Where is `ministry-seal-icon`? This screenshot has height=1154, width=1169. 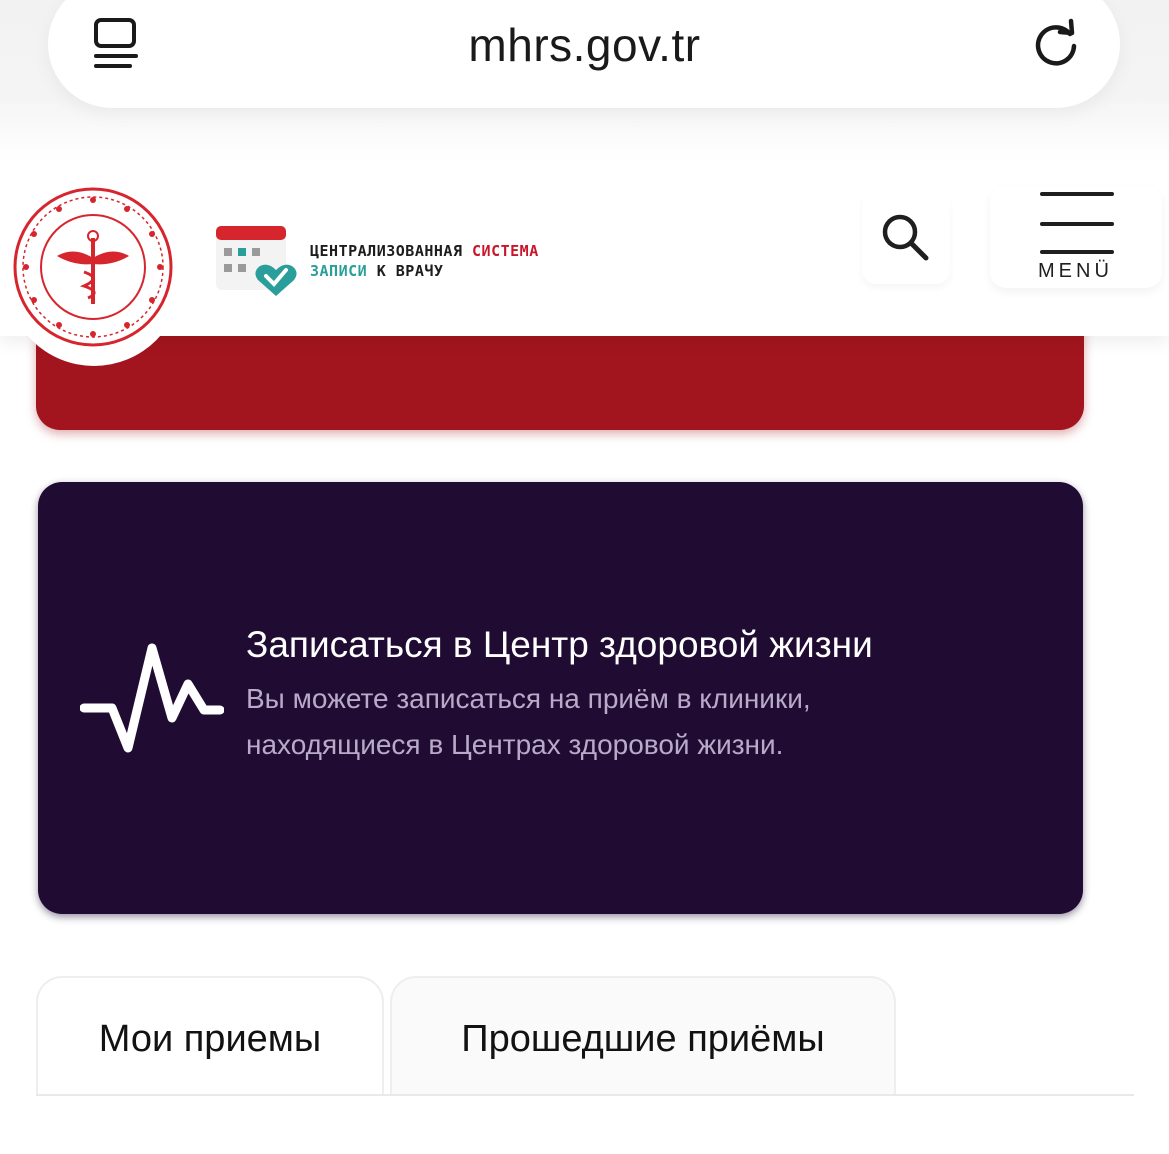
ministry-seal-icon is located at coordinates (93, 267).